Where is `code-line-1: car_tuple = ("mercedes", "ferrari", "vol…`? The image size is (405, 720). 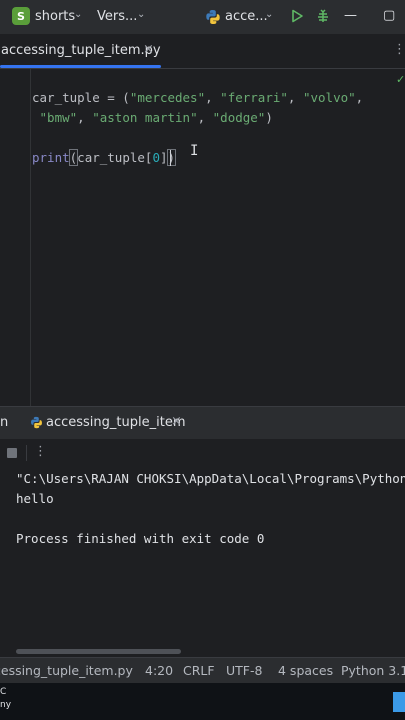
code-line-1: car_tuple = ("mercedes", "ferrari", "vol… is located at coordinates (198, 97).